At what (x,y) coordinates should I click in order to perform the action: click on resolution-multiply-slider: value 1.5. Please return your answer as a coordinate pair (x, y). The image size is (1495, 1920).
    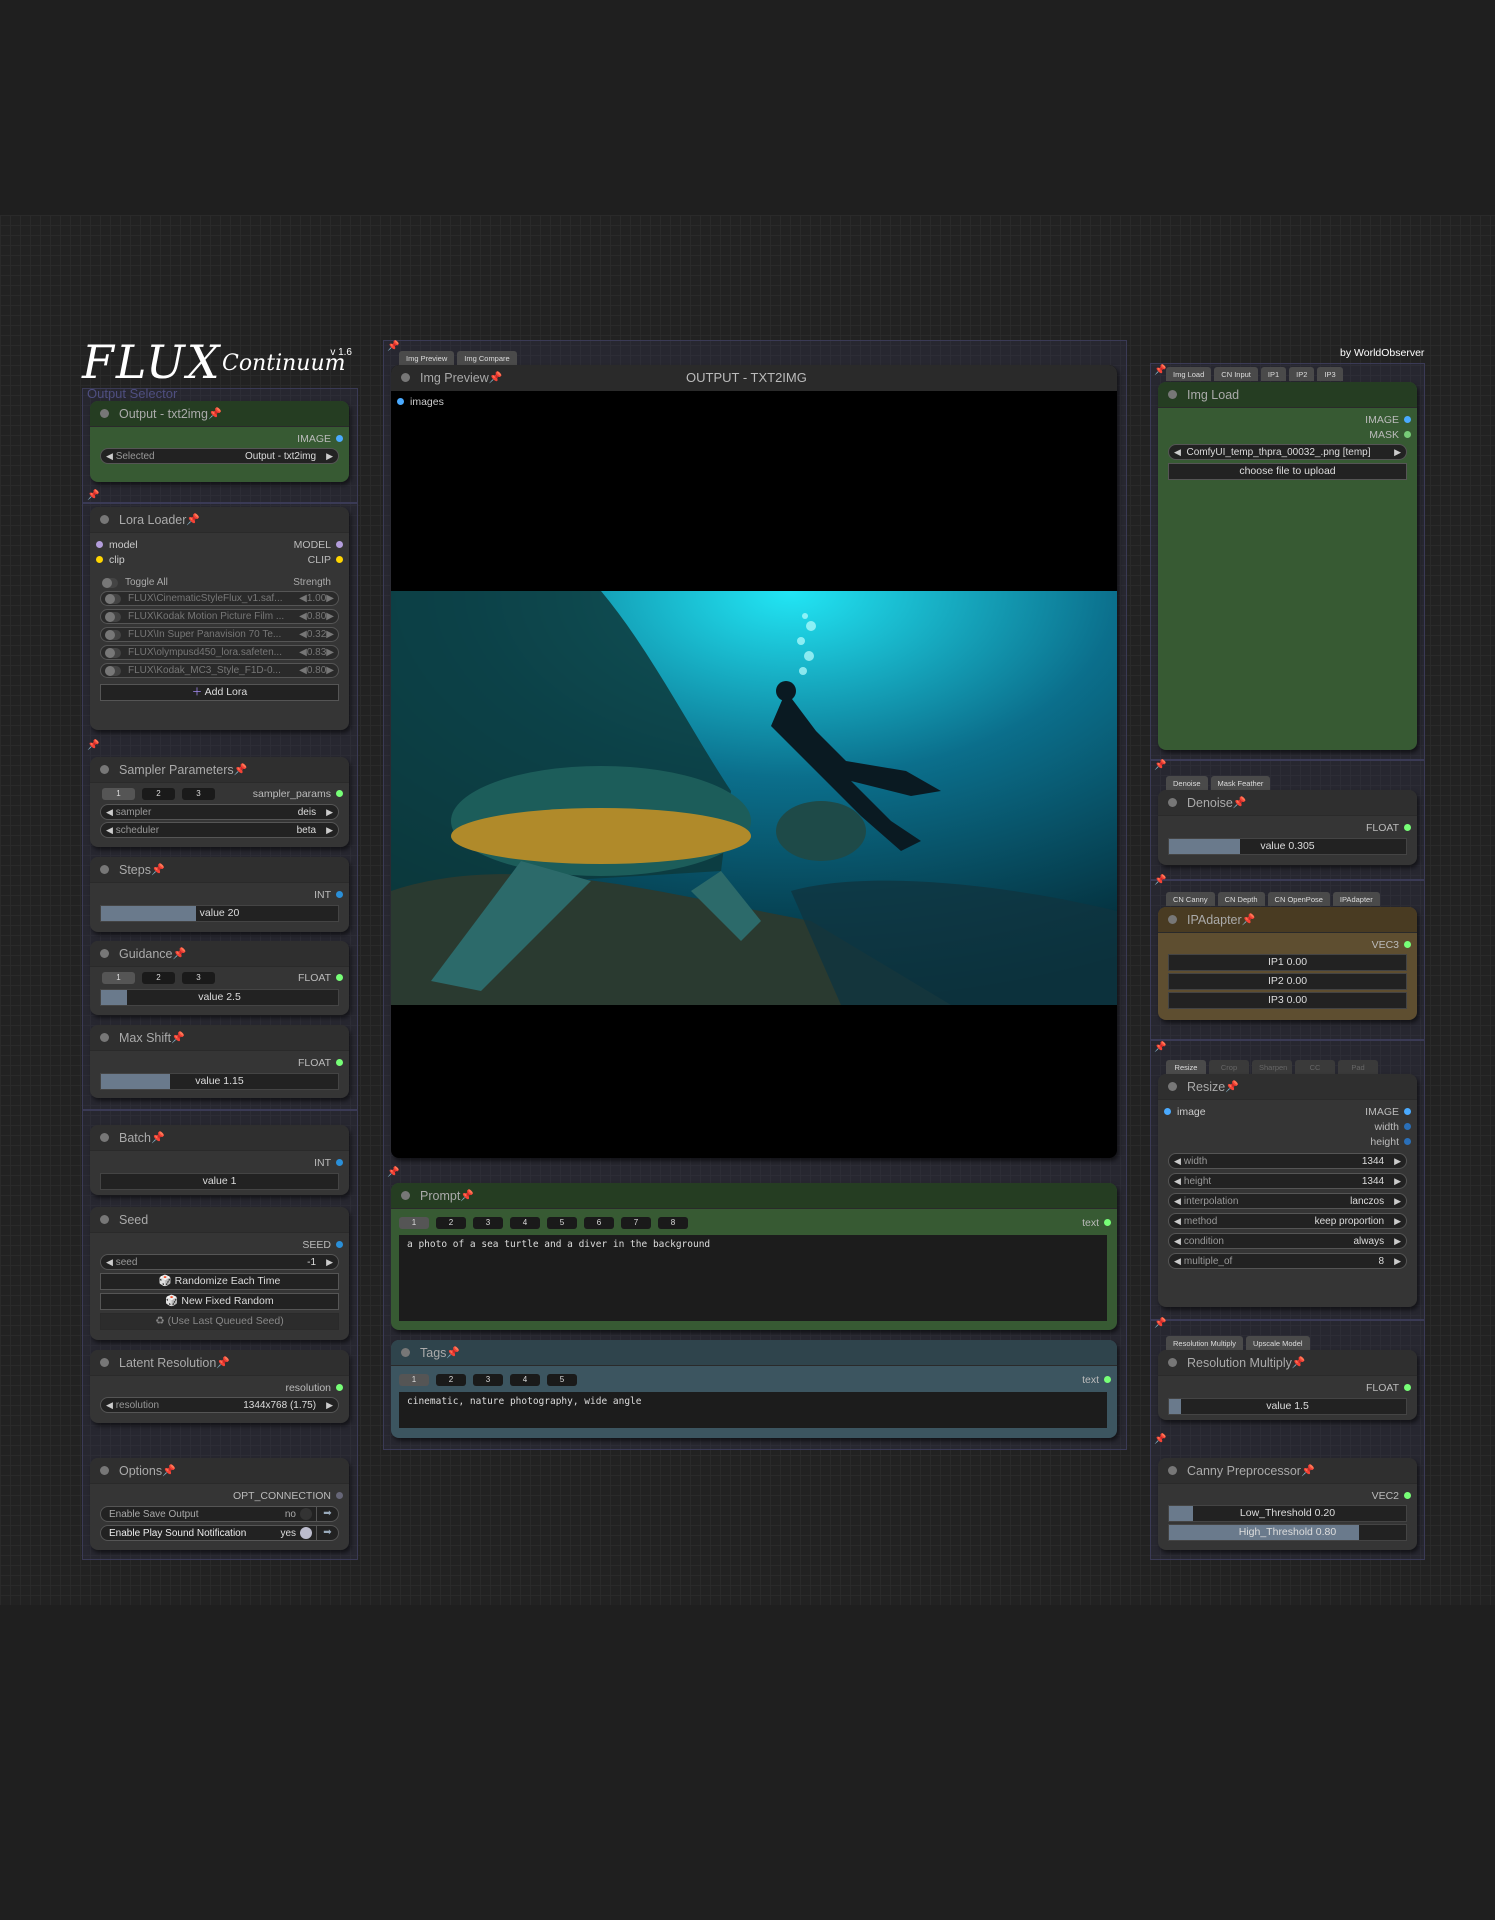
    Looking at the image, I should click on (1287, 1406).